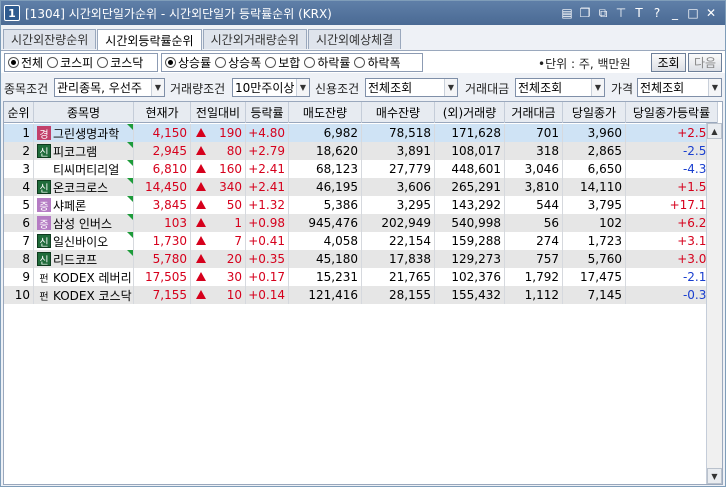  I want to click on rank-cell: 2, so click(19, 151).